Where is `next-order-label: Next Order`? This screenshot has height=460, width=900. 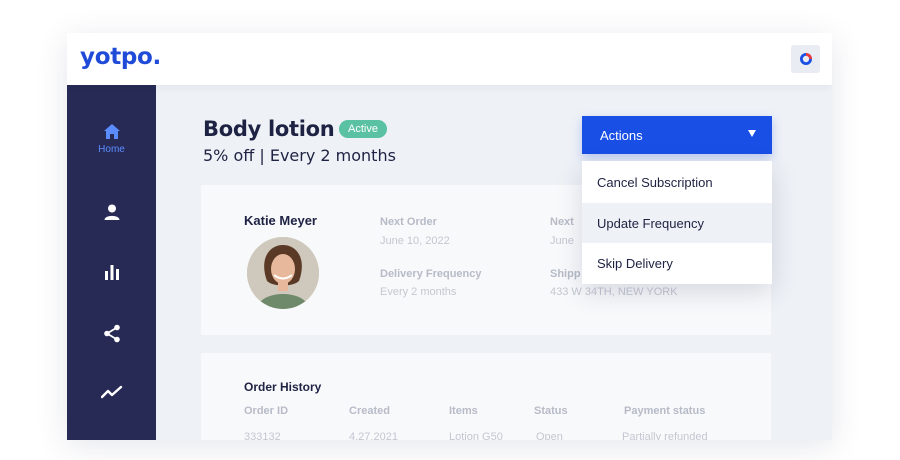 next-order-label: Next Order is located at coordinates (408, 222).